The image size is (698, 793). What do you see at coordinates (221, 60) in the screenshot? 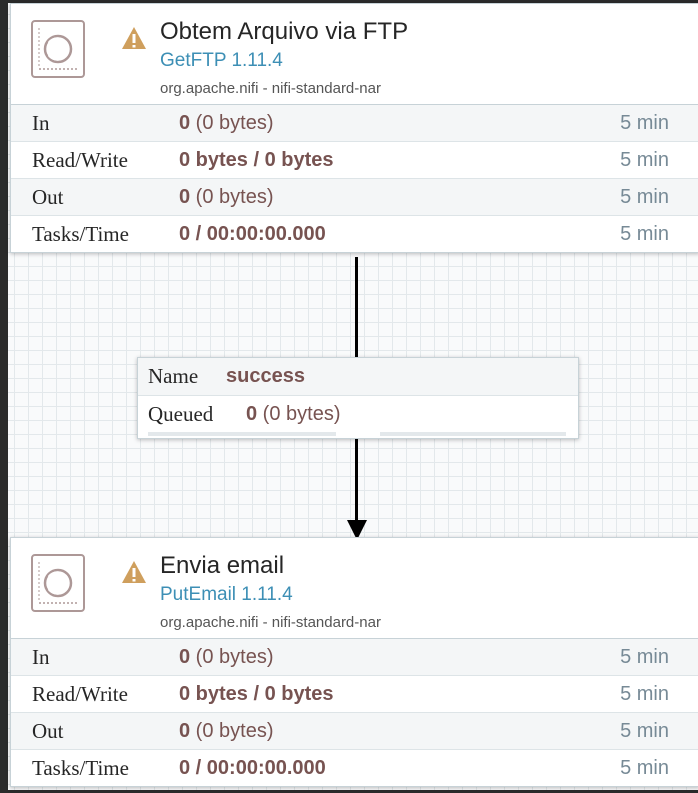
I see `processor-type: GetFTP 1.11.4` at bounding box center [221, 60].